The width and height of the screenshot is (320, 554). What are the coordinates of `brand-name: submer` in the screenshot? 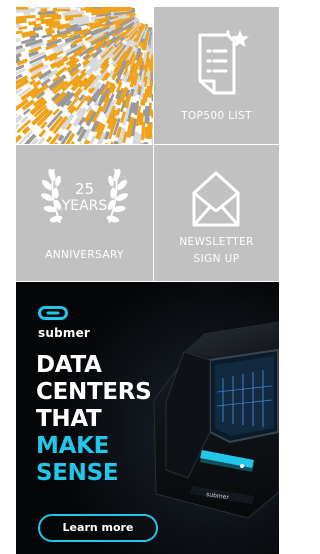 It's located at (64, 333).